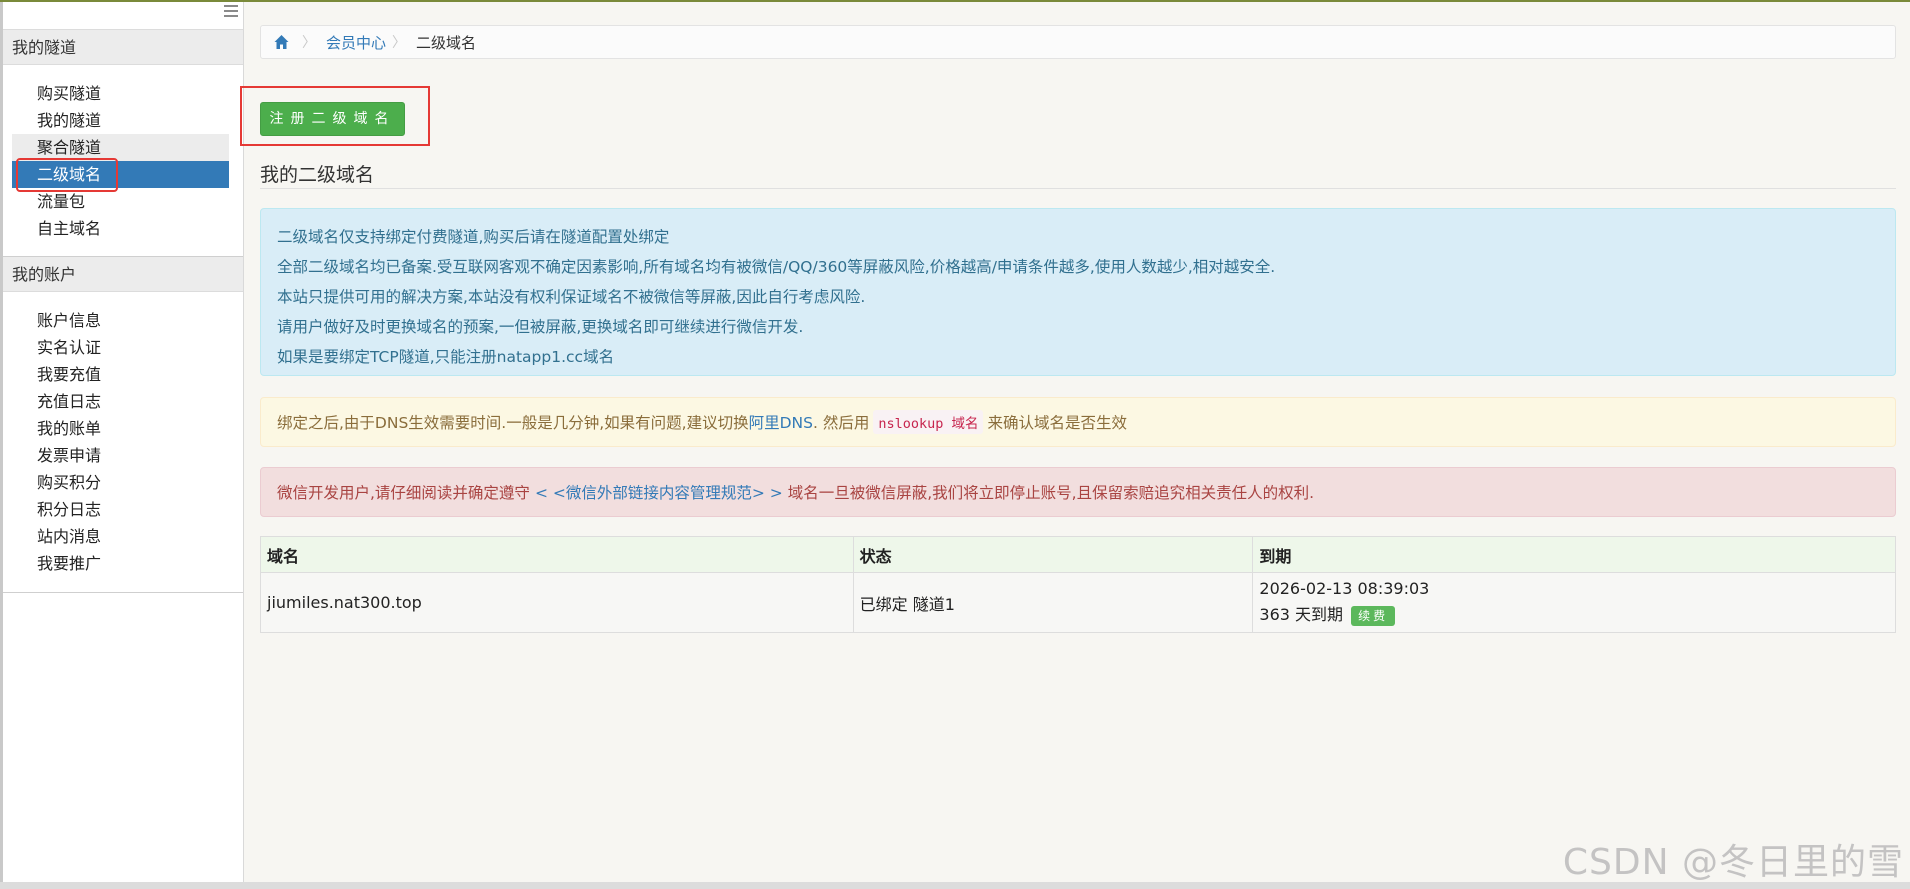  I want to click on tunnel-menu: 购买隧道 我的隧道 聚合隧道 二级域名 流量包 自主域名, so click(123, 160).